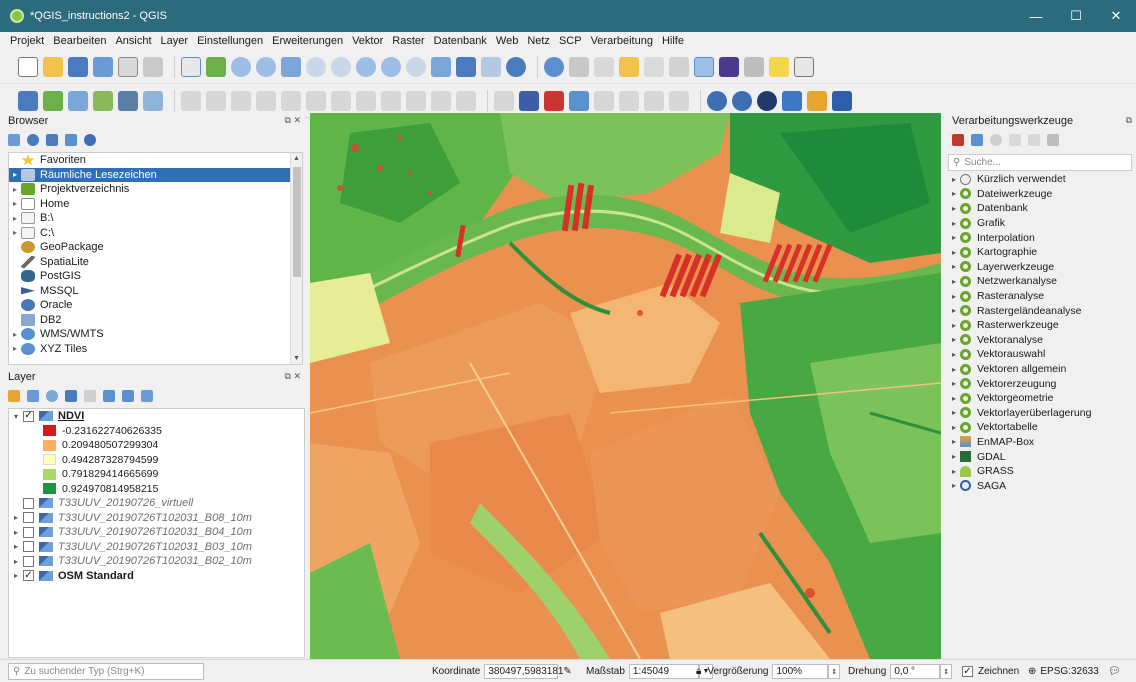 The image size is (1136, 682). Describe the element at coordinates (1076, 16) in the screenshot. I see `maximize-button: ☐` at that location.